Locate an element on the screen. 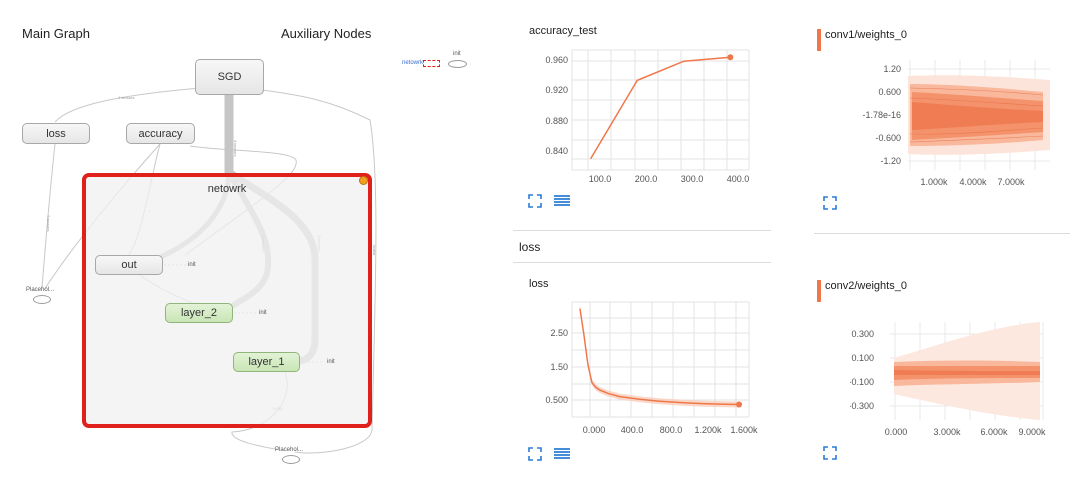 The height and width of the screenshot is (495, 1081). layer-1-node: layer_1 is located at coordinates (266, 362).